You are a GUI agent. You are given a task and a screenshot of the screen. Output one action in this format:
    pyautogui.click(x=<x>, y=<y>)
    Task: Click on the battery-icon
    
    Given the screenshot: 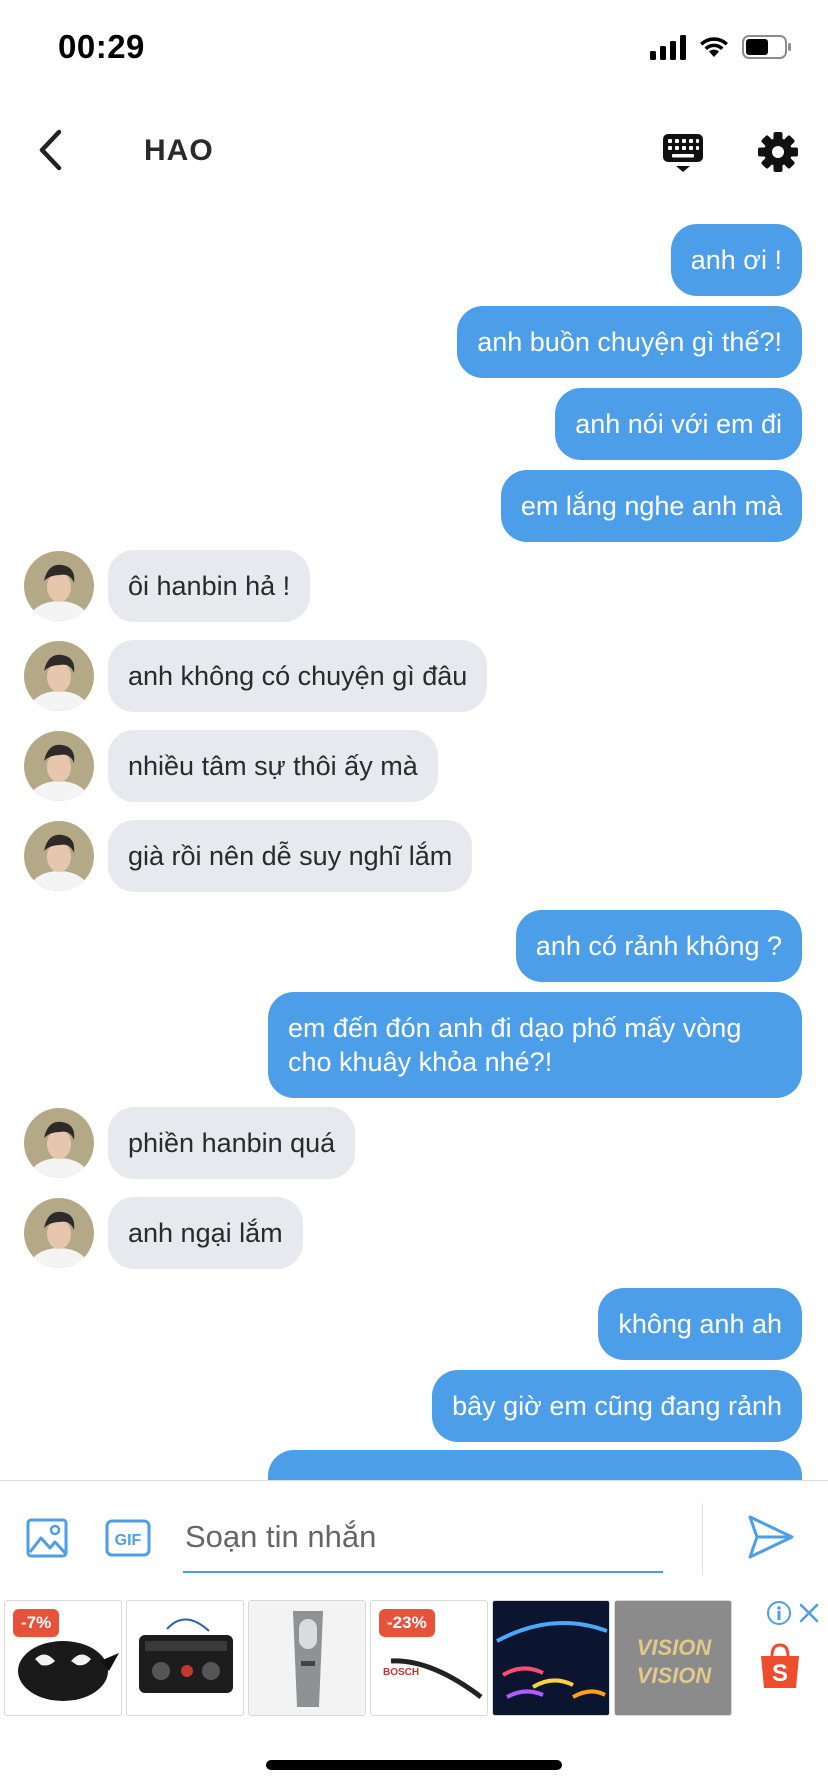 What is the action you would take?
    pyautogui.click(x=766, y=47)
    